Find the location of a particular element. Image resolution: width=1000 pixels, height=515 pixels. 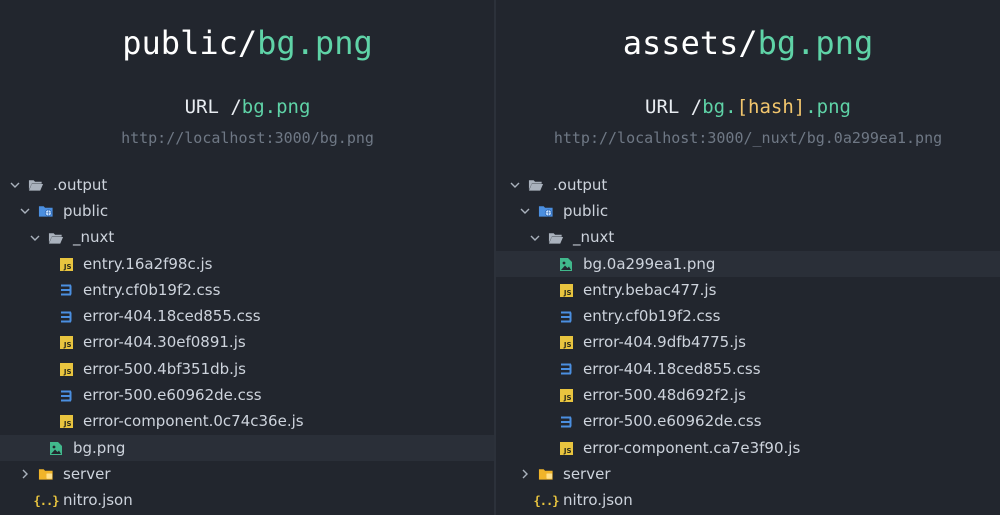

left-url-label: URL is located at coordinates (207, 107).